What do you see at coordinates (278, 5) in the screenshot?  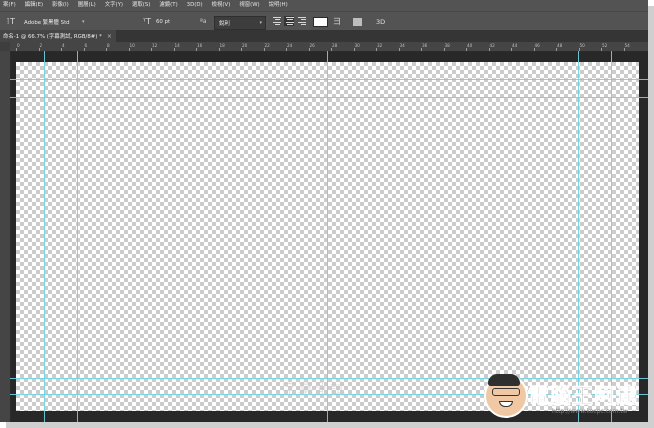 I see `menu-help: 說明(H)` at bounding box center [278, 5].